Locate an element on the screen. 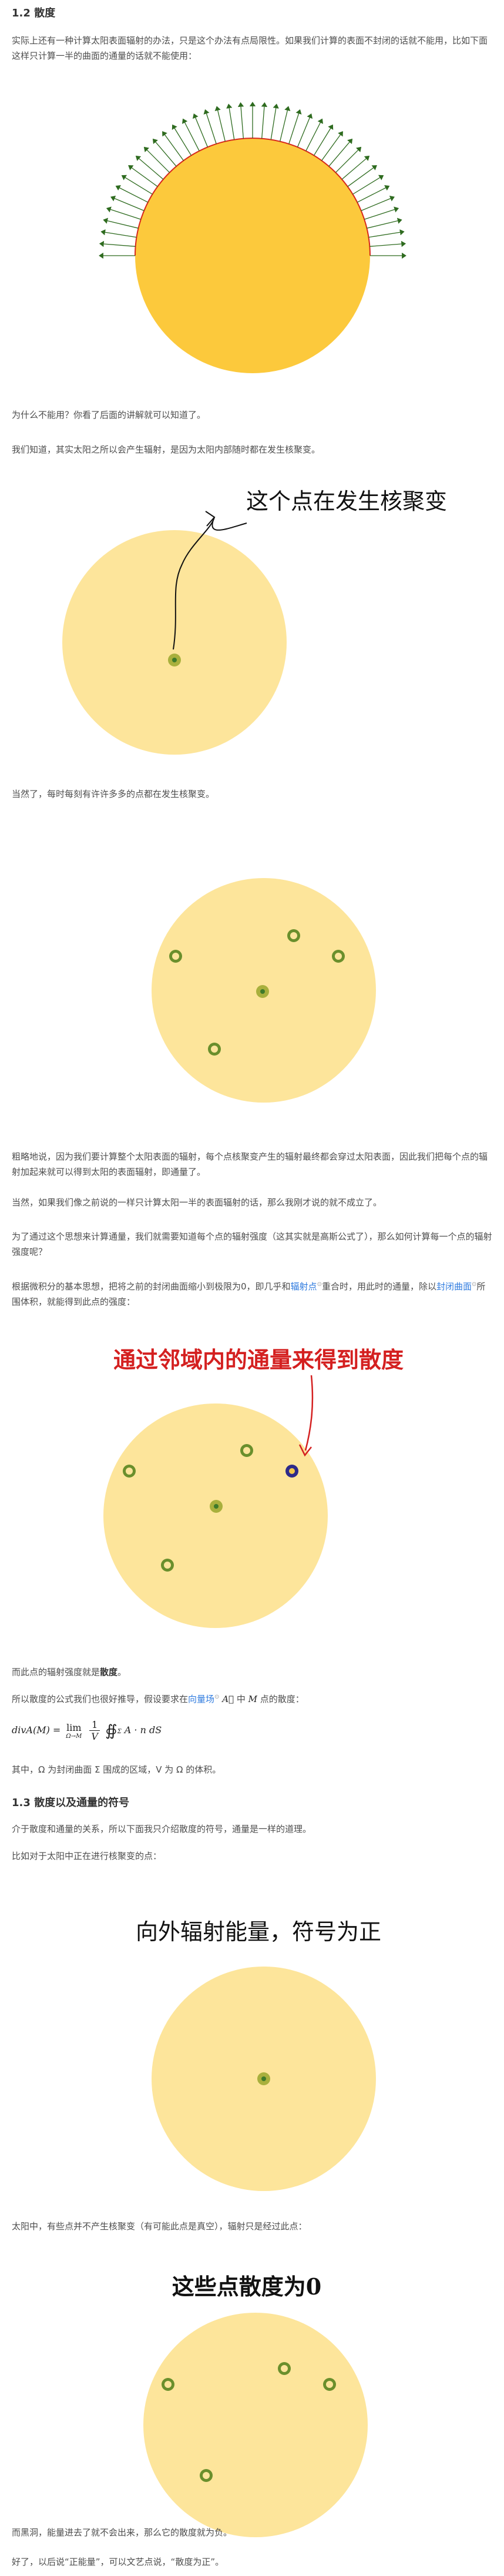 This screenshot has height=2576, width=504. divergence-bold: 散度 is located at coordinates (109, 1672).